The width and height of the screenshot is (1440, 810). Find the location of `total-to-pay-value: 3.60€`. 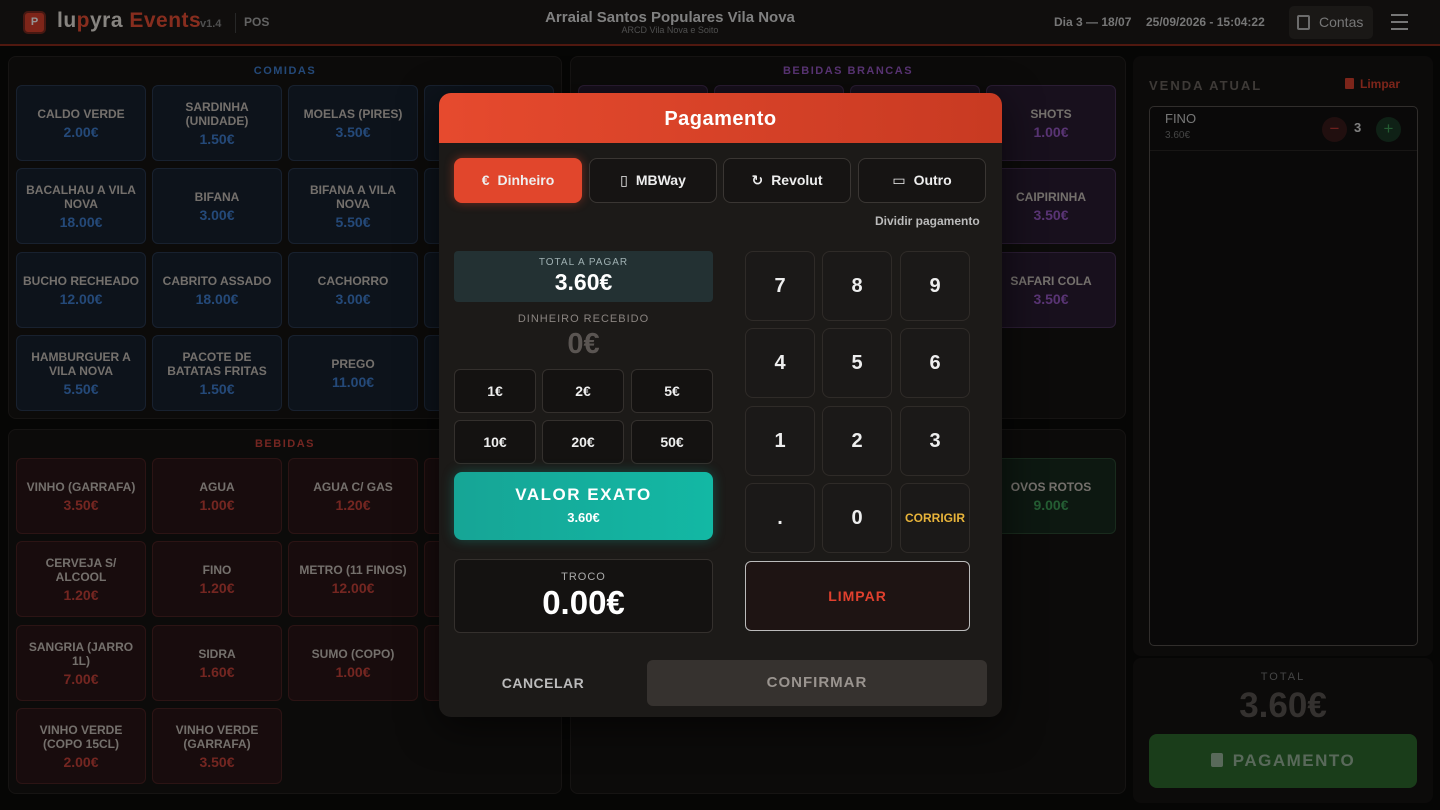

total-to-pay-value: 3.60€ is located at coordinates (583, 282).